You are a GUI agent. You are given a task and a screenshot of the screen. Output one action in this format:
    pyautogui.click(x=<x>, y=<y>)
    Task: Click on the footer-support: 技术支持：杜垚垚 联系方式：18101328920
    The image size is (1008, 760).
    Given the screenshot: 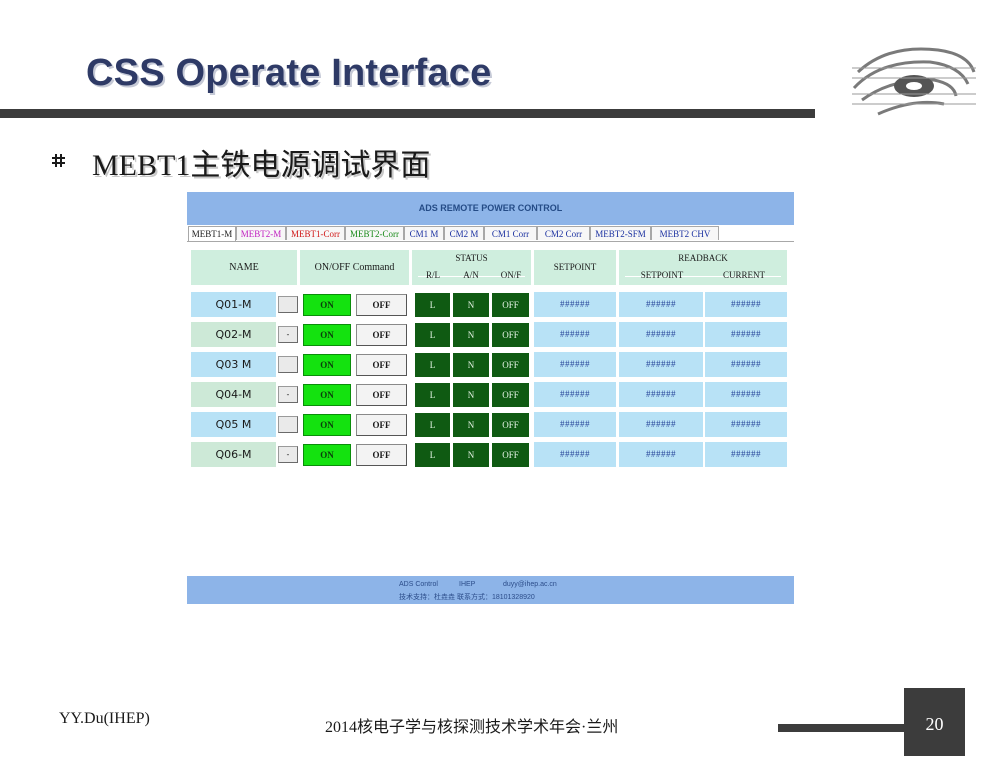 What is the action you would take?
    pyautogui.click(x=467, y=597)
    